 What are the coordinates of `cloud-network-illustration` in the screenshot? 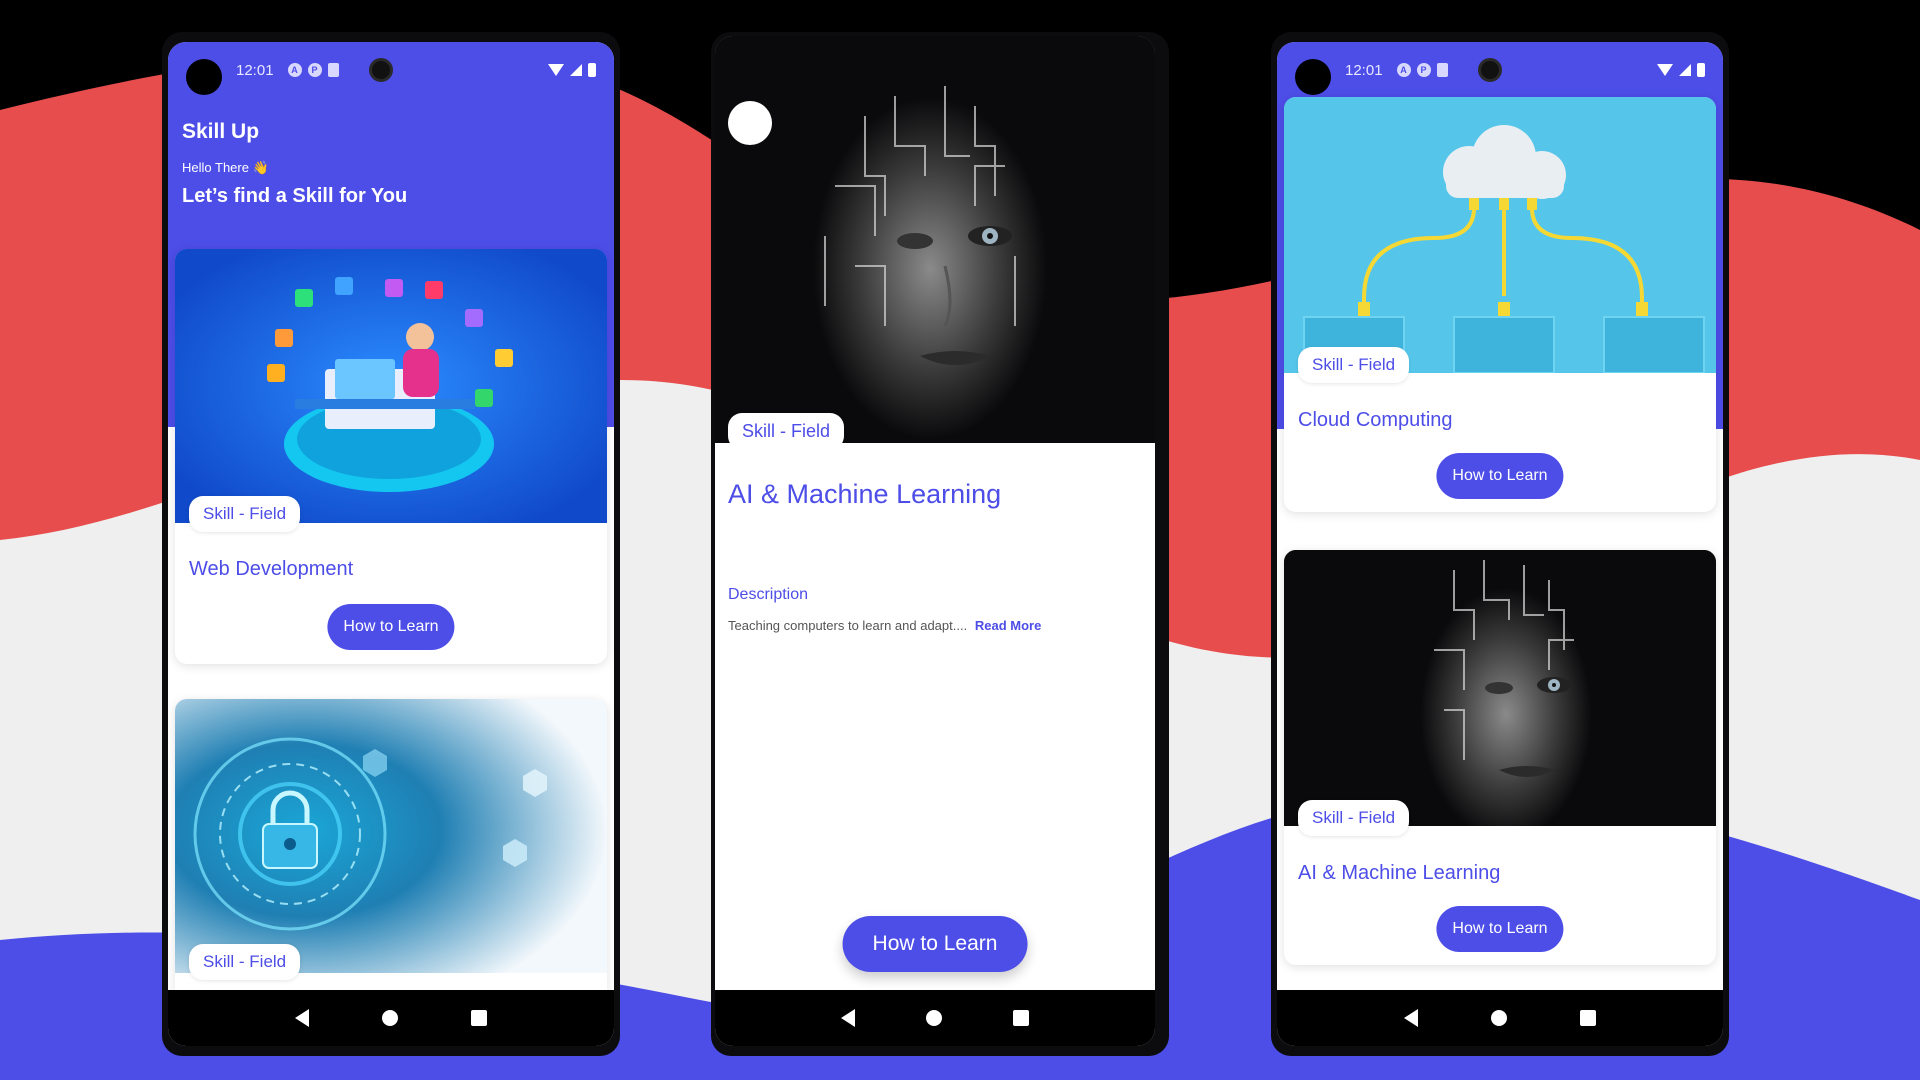 It's located at (1500, 235).